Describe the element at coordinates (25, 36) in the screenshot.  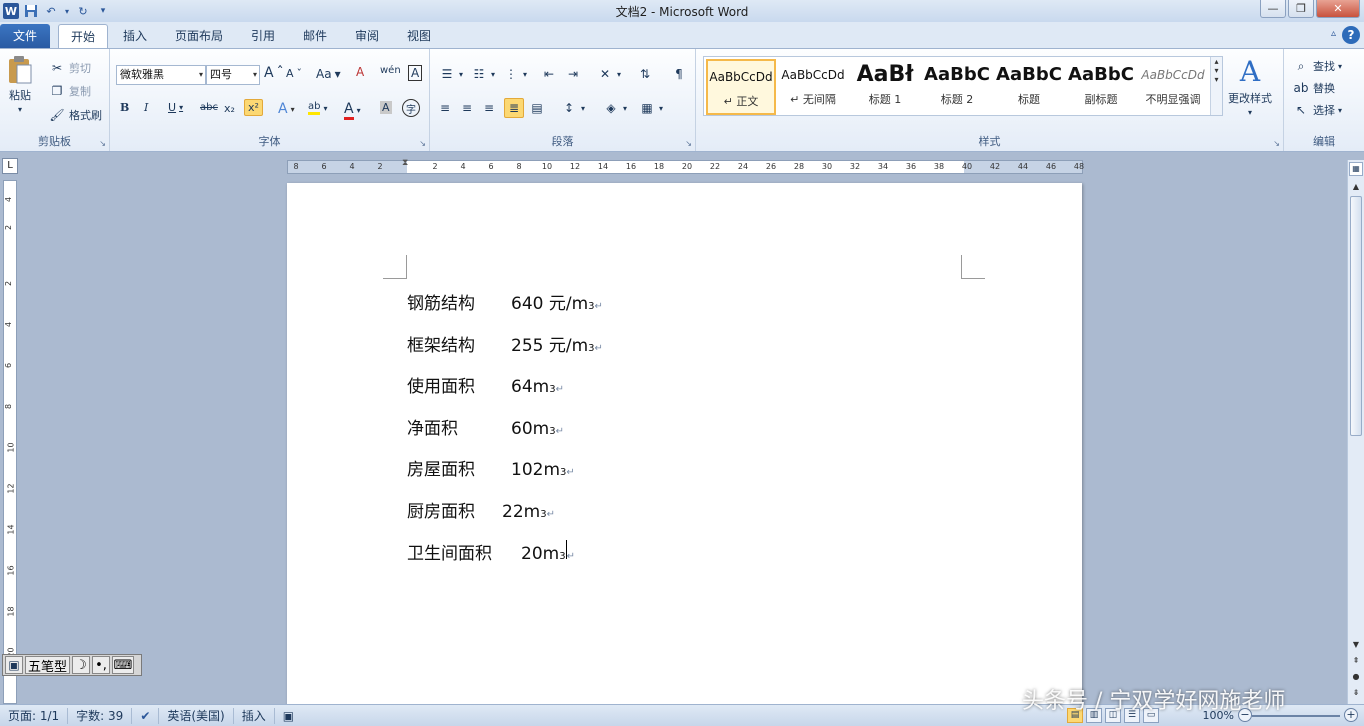
I see `tab-file: 文件` at that location.